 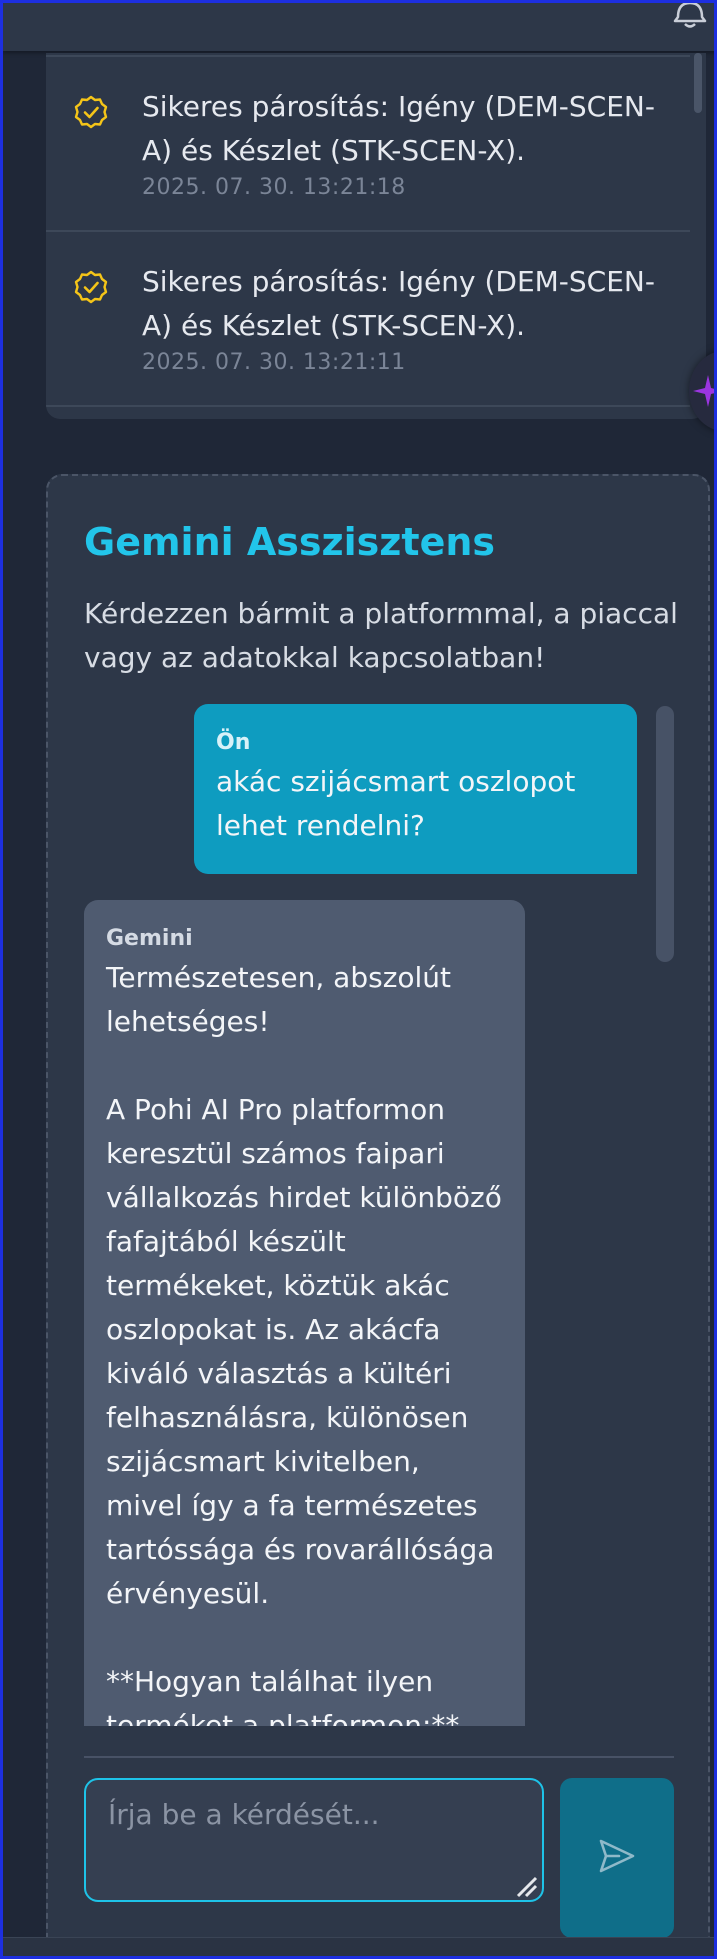 I want to click on message-sender: Ön, so click(x=233, y=742).